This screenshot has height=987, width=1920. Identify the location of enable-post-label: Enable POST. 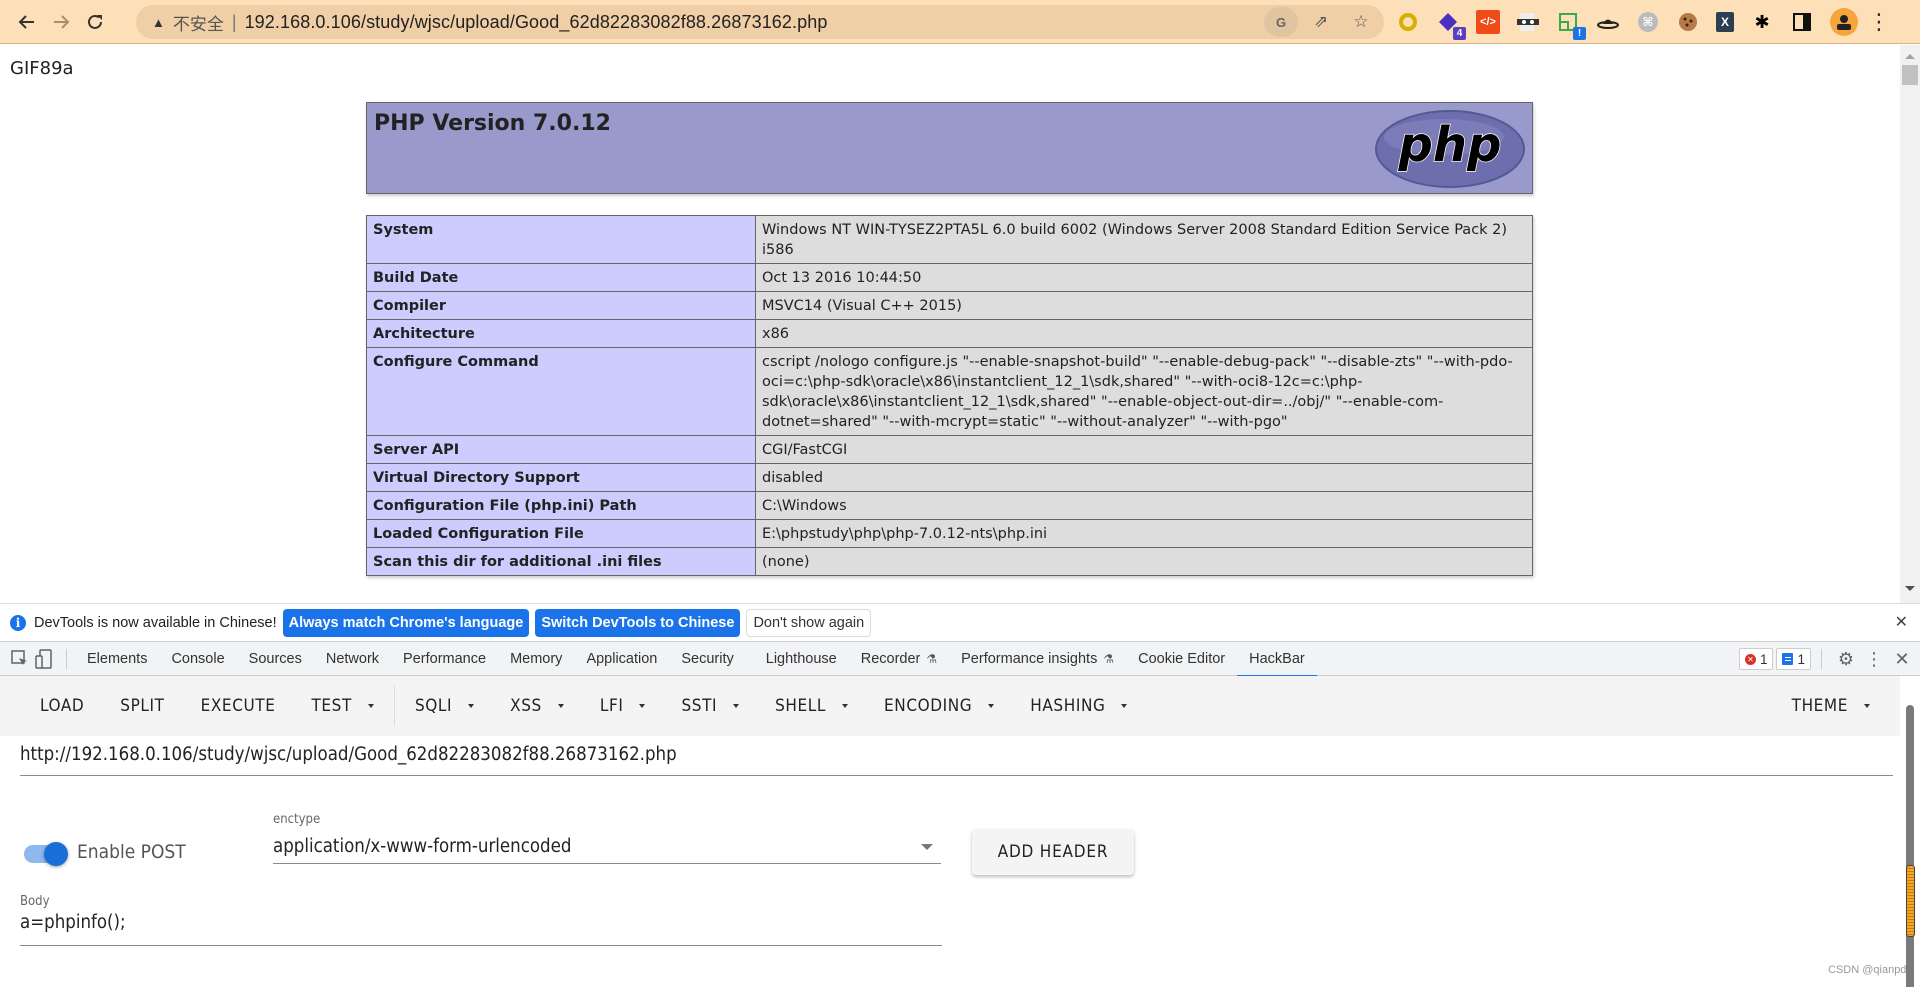
(131, 852).